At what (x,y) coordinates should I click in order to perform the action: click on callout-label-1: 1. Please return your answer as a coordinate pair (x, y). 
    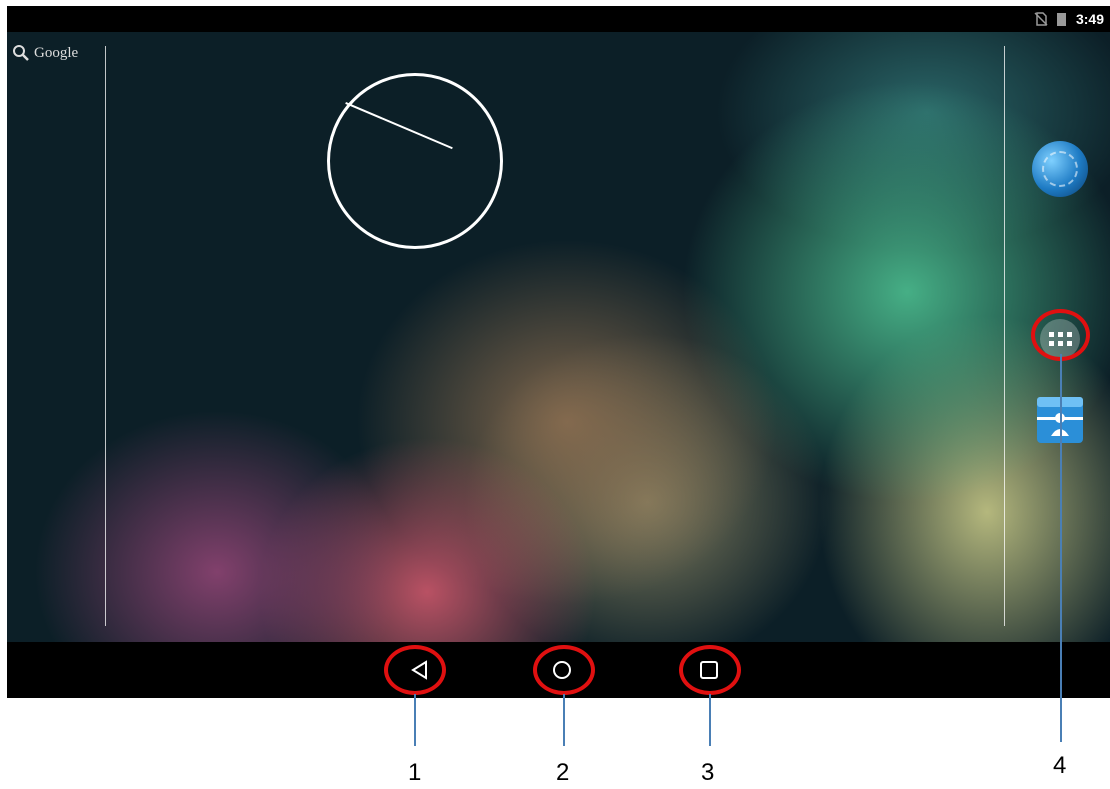
    Looking at the image, I should click on (415, 772).